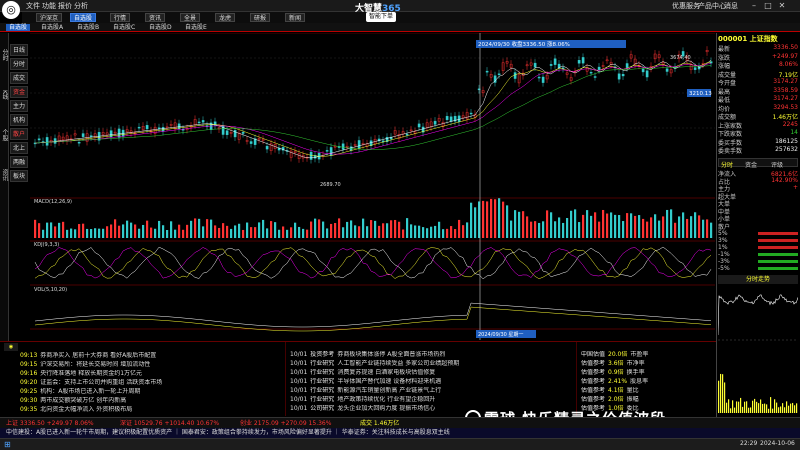 The height and width of the screenshot is (450, 800). I want to click on indicator-label-4: 主力, so click(19, 106).